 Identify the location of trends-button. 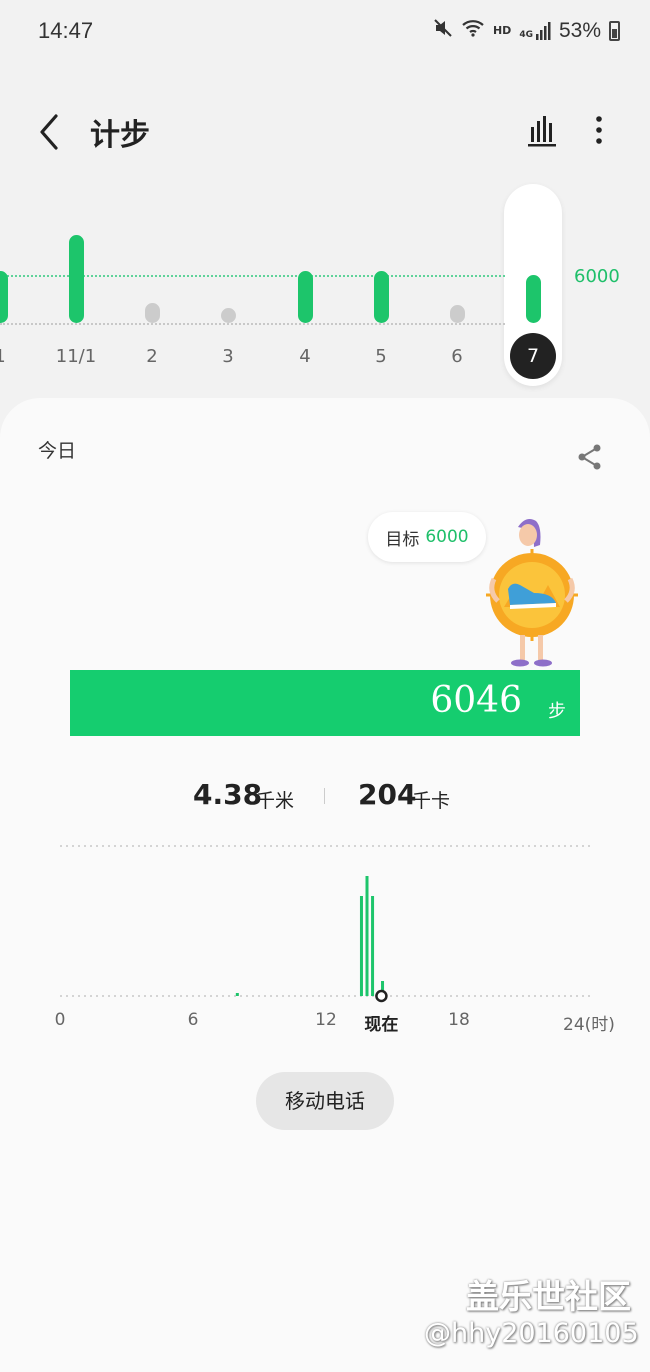
(542, 130).